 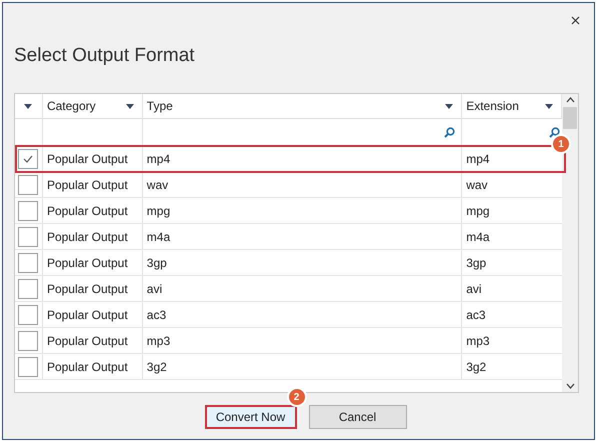 What do you see at coordinates (570, 386) in the screenshot?
I see `scroll-down-icon` at bounding box center [570, 386].